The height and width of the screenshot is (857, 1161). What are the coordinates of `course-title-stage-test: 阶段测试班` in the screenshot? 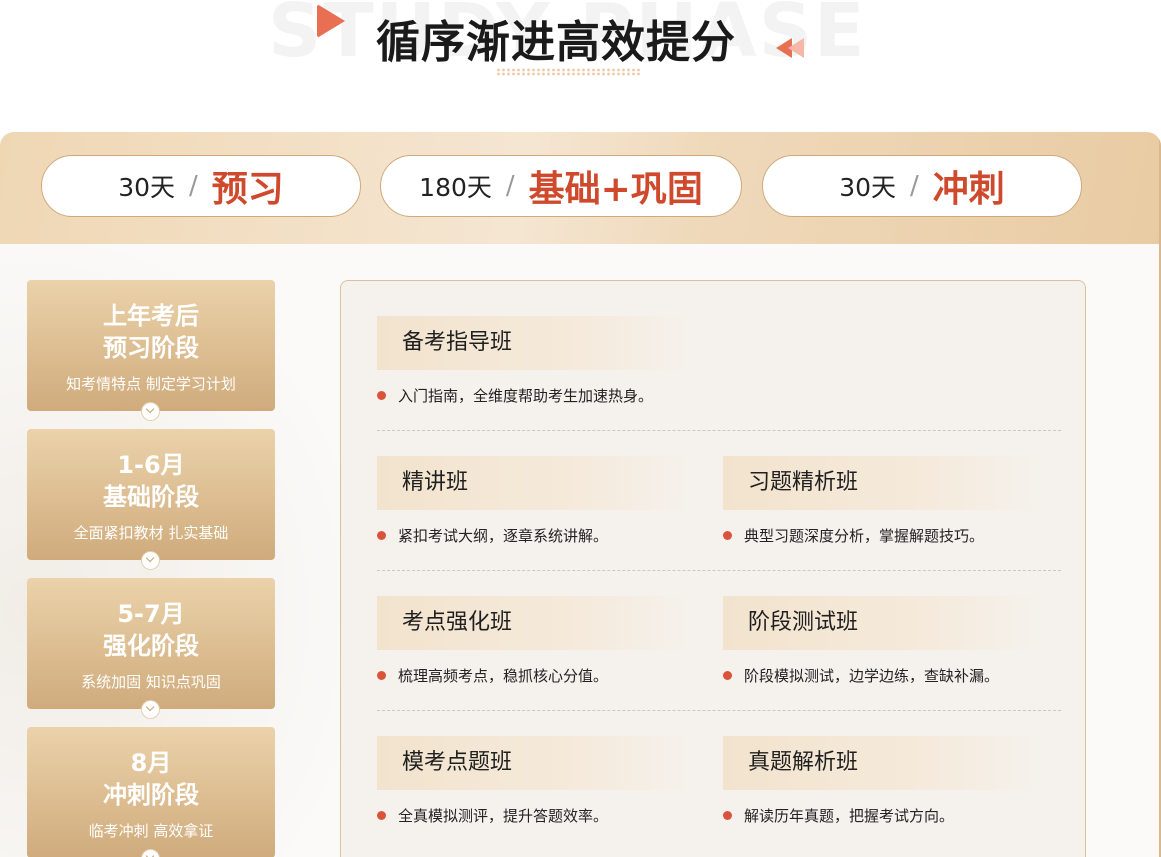 It's located at (888, 623).